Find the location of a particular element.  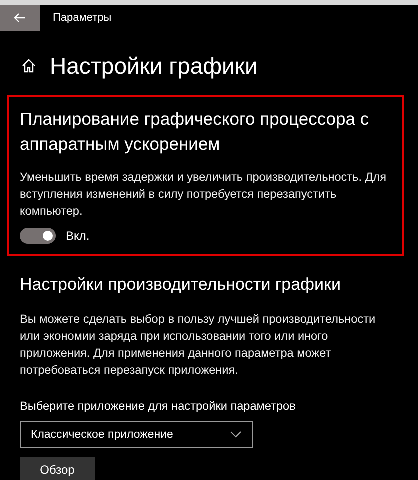

home-icon is located at coordinates (29, 66).